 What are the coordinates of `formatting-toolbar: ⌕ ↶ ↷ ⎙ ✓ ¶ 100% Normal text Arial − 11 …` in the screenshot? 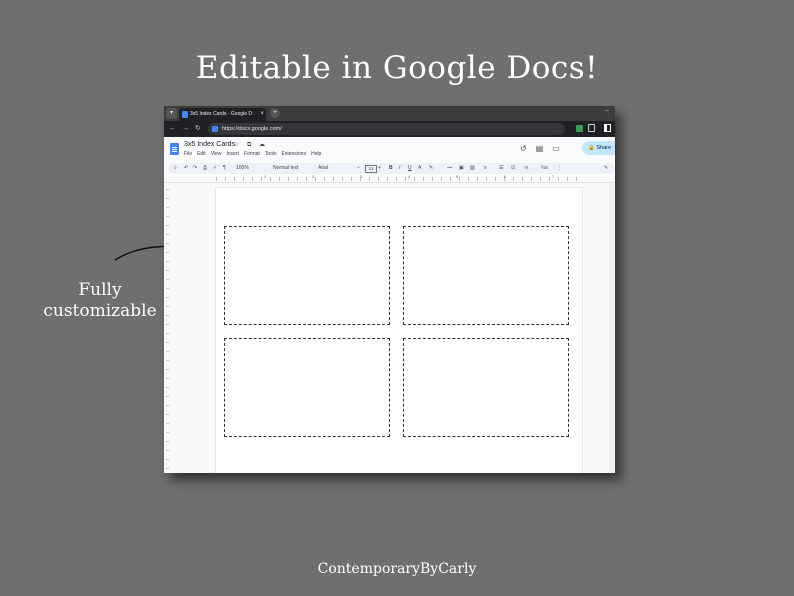 It's located at (391, 168).